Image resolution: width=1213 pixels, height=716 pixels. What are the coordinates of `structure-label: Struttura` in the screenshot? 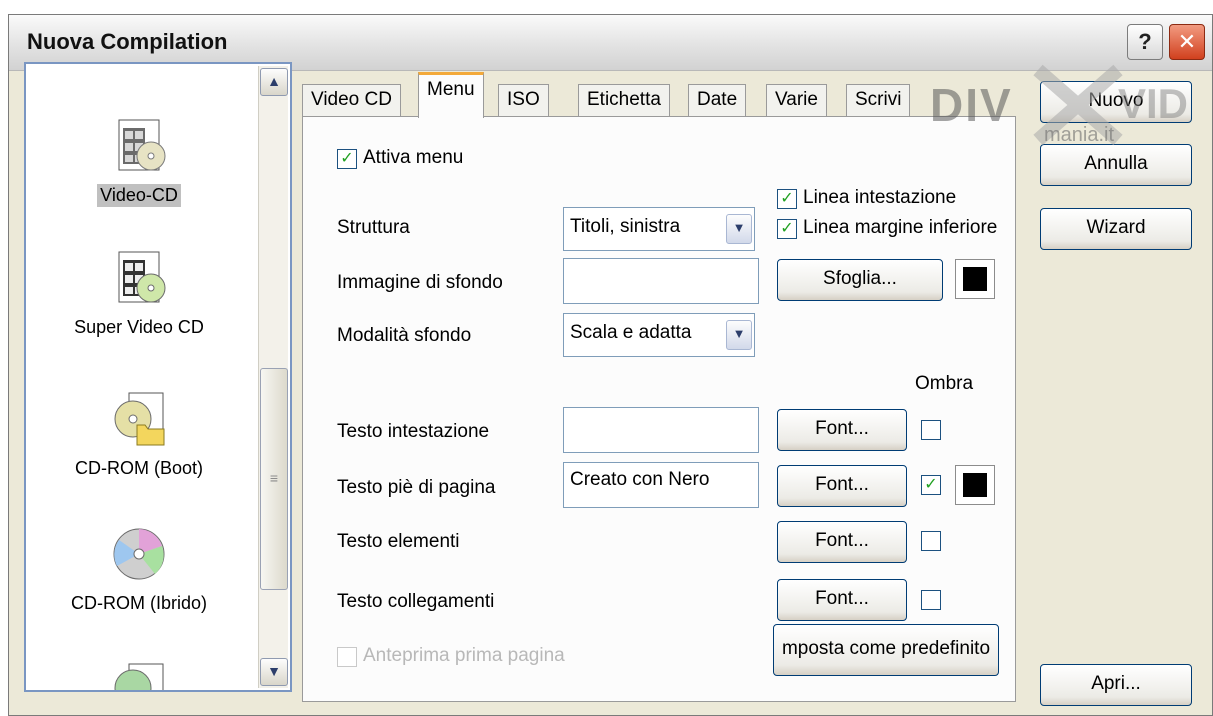 It's located at (373, 227).